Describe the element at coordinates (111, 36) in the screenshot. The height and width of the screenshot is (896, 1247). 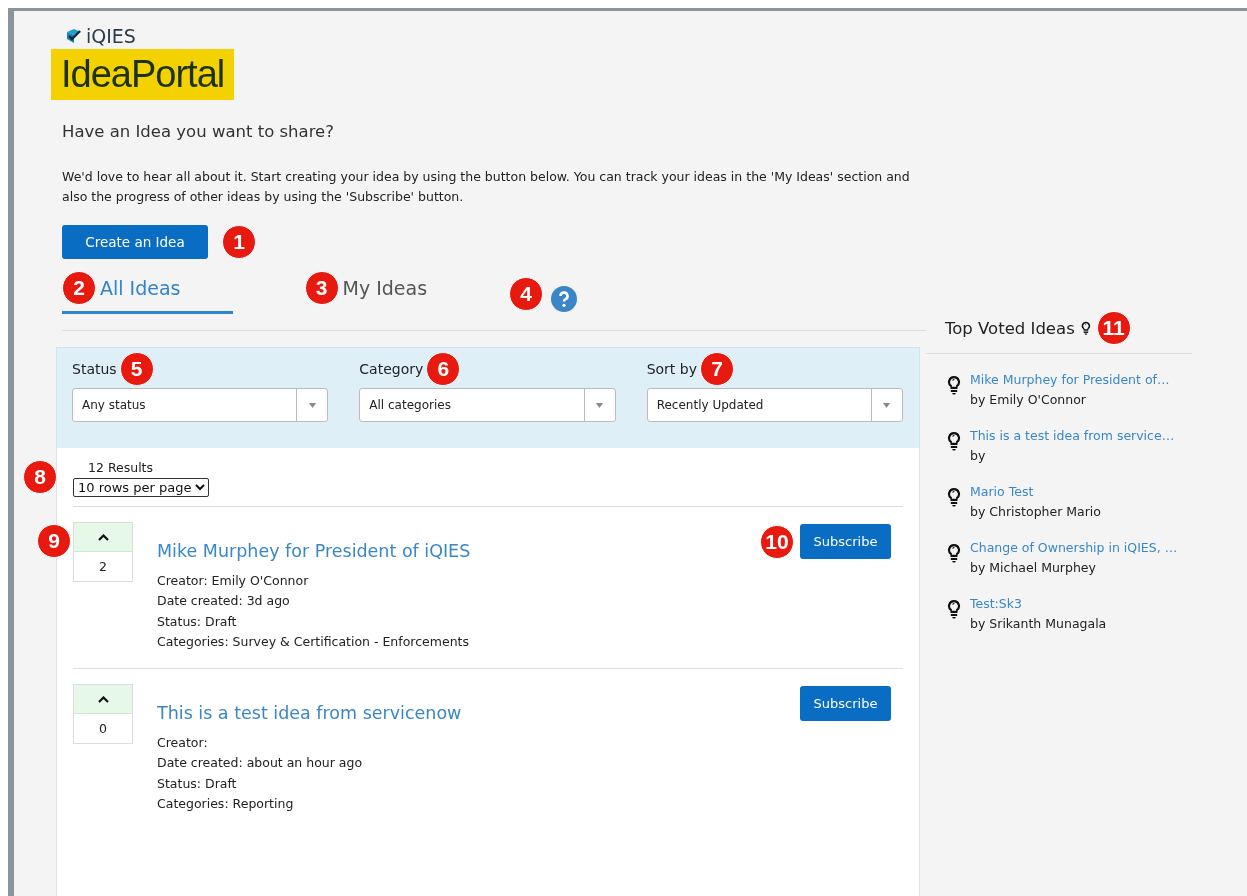
I see `brand-name: iQIES` at that location.